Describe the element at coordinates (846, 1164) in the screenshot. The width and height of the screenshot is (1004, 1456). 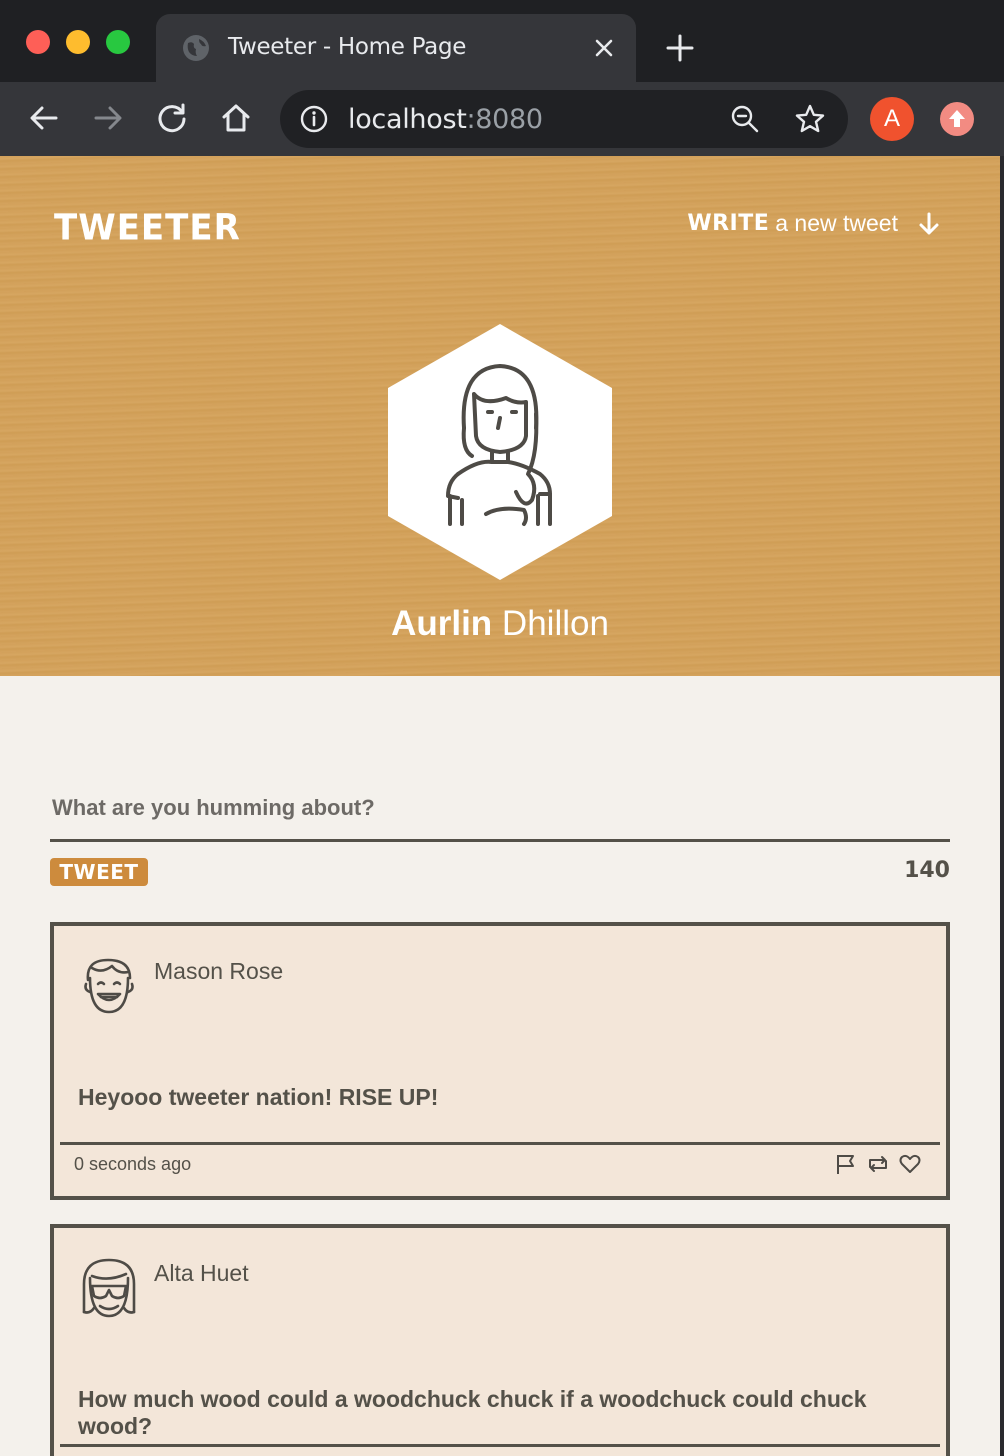
I see `flag-icon` at that location.